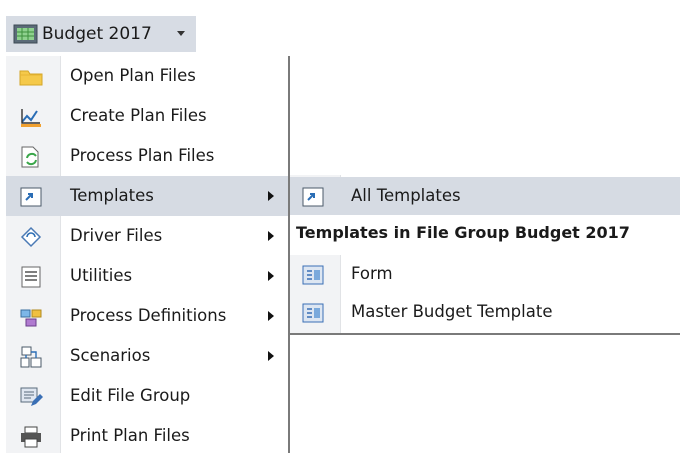 The width and height of the screenshot is (680, 456). I want to click on process-icon, so click(30, 157).